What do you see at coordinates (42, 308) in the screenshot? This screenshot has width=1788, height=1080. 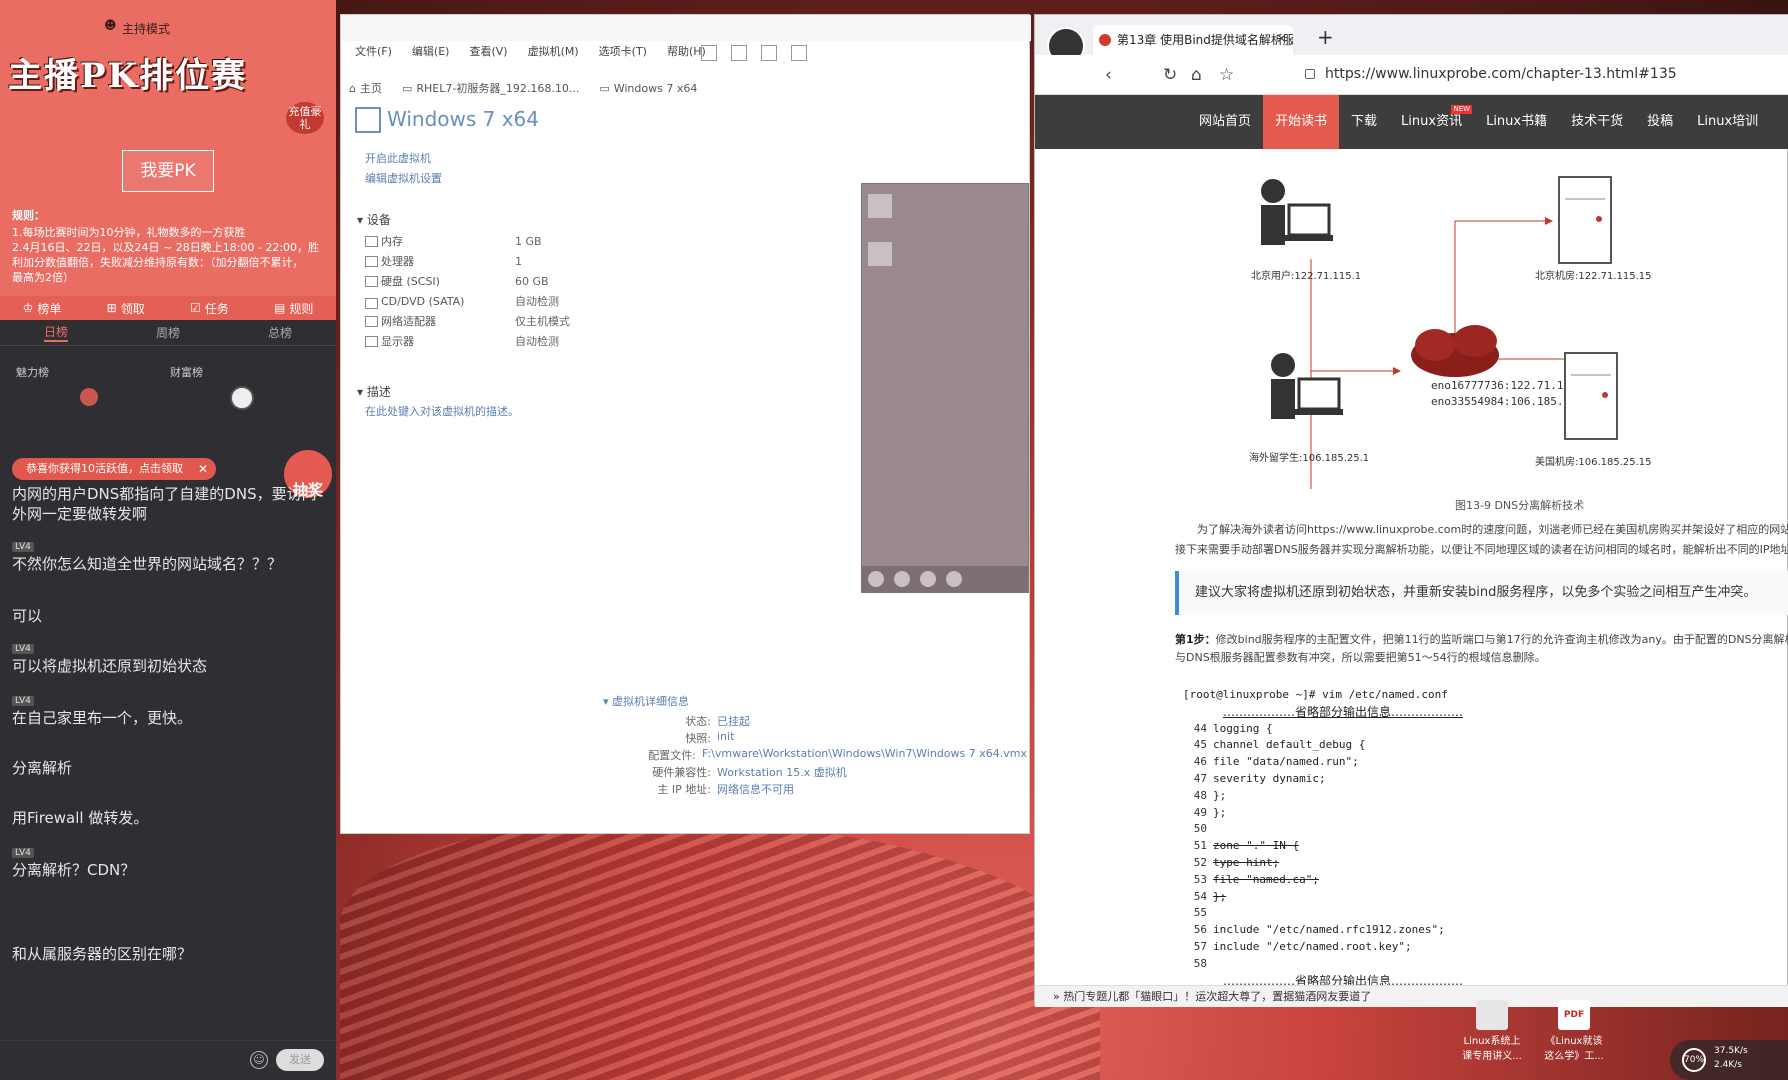 I see `tab-rankings: ♔ 榜单` at bounding box center [42, 308].